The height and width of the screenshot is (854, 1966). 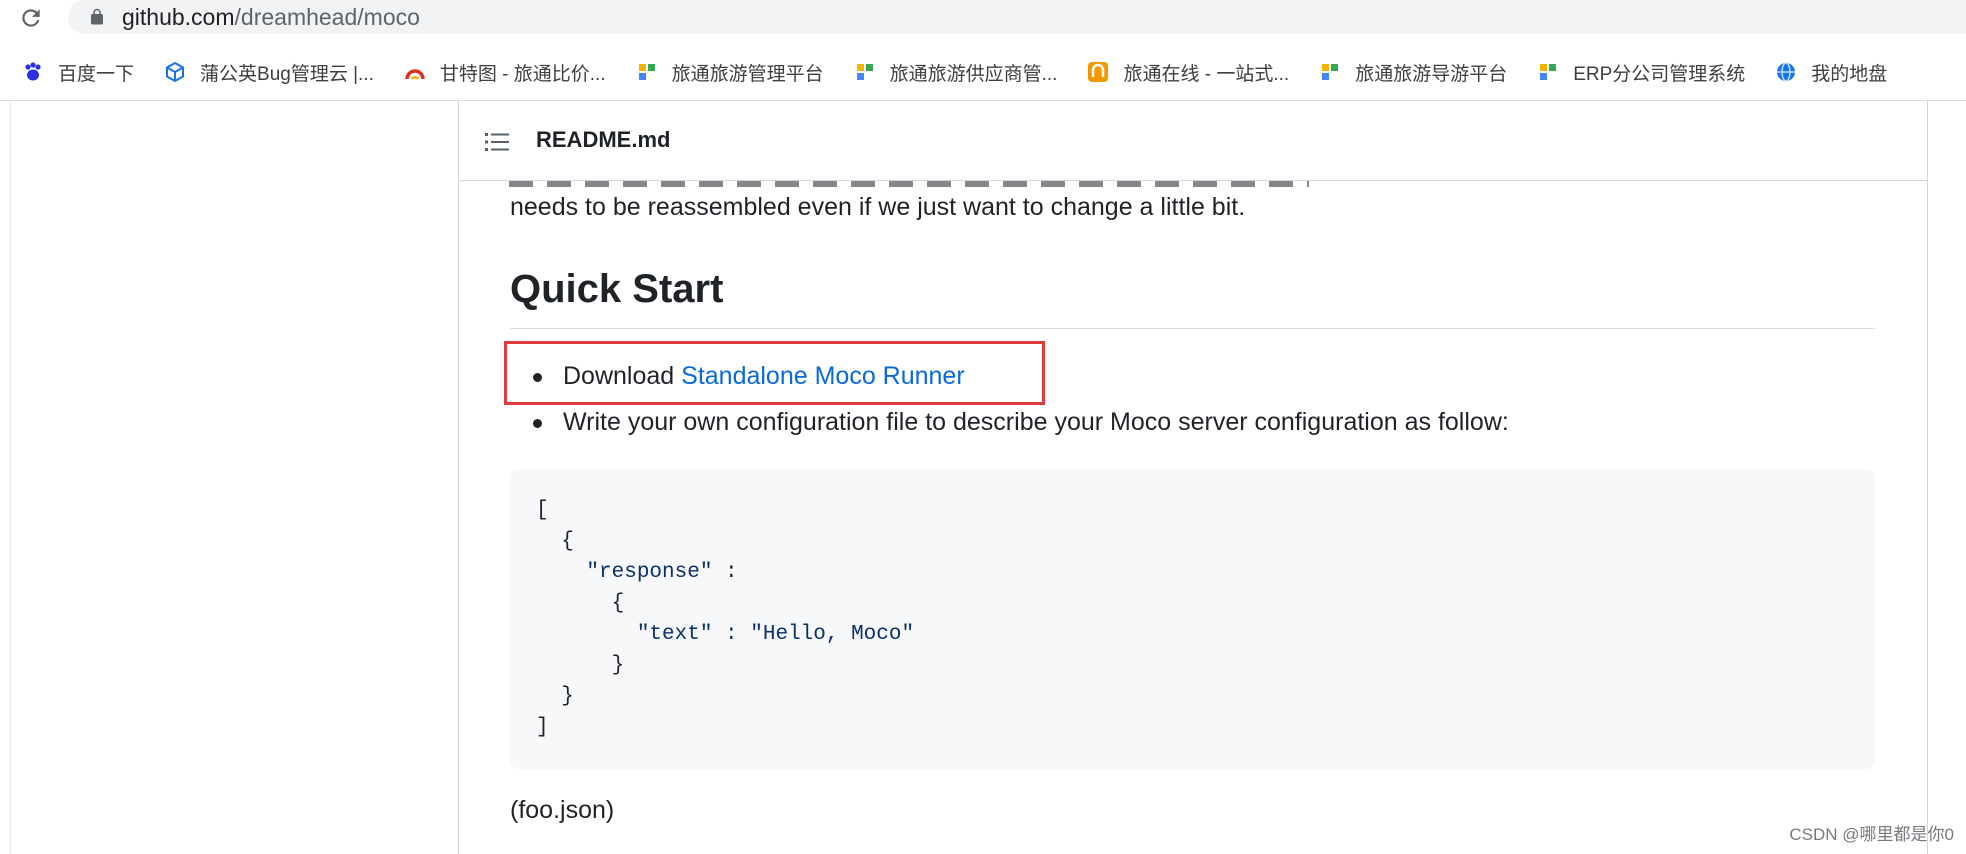 I want to click on left-panel-edge, so click(x=10, y=477).